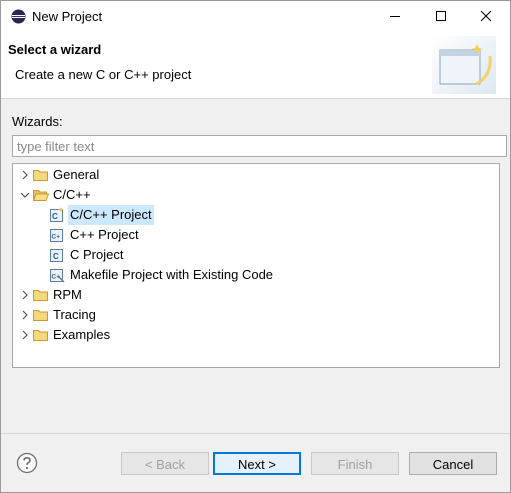  I want to click on title-bar: New Project, so click(255, 16).